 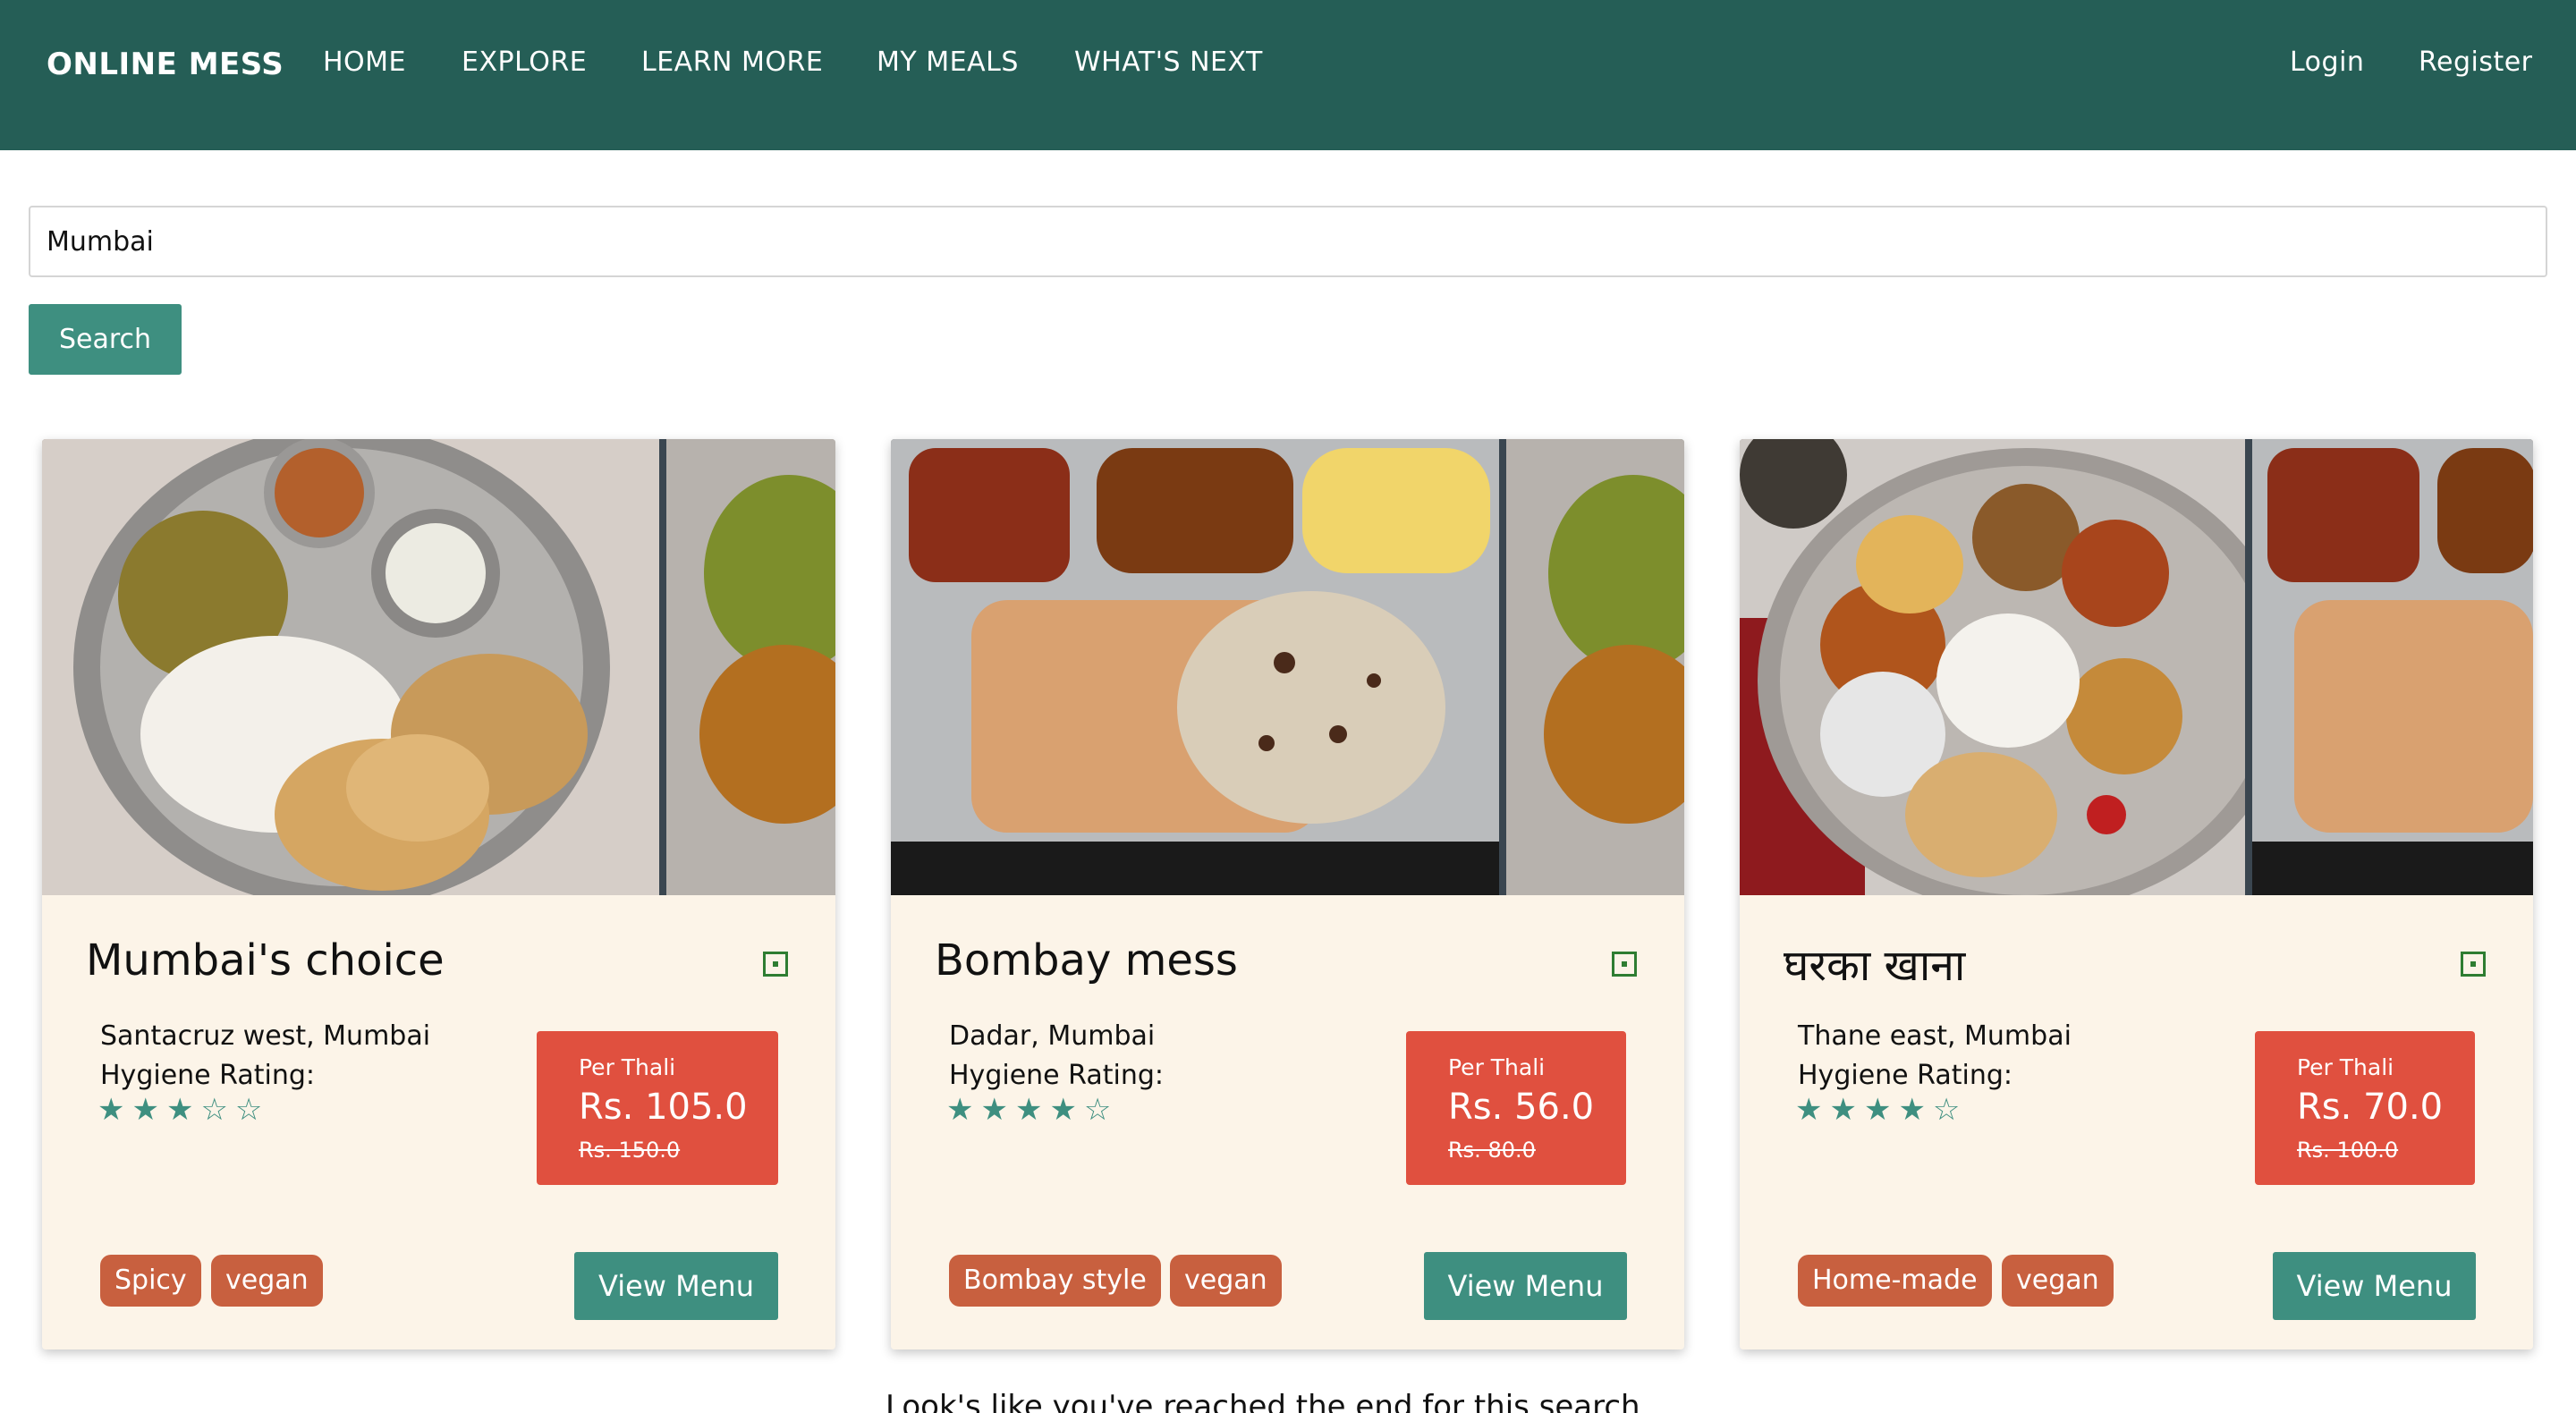 What do you see at coordinates (1288, 241) in the screenshot?
I see `search-input` at bounding box center [1288, 241].